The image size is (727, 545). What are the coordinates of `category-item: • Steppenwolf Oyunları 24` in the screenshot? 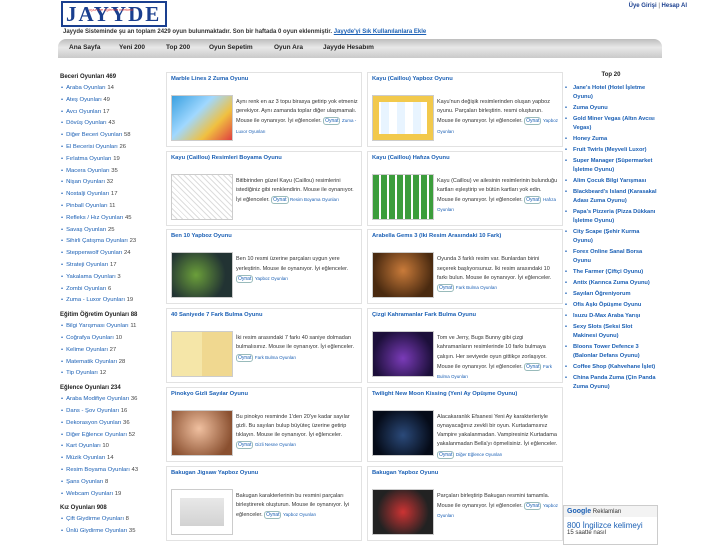 It's located at (111, 254).